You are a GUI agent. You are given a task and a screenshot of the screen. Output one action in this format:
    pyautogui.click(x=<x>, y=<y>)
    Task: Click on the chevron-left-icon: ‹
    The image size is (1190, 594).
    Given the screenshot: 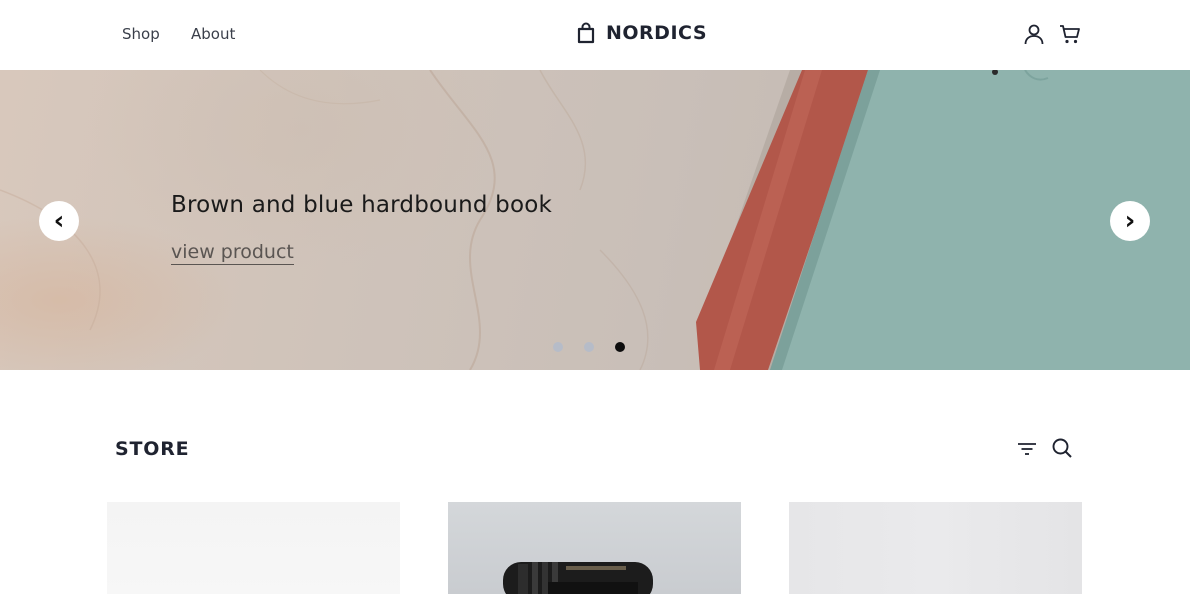 What is the action you would take?
    pyautogui.click(x=59, y=221)
    